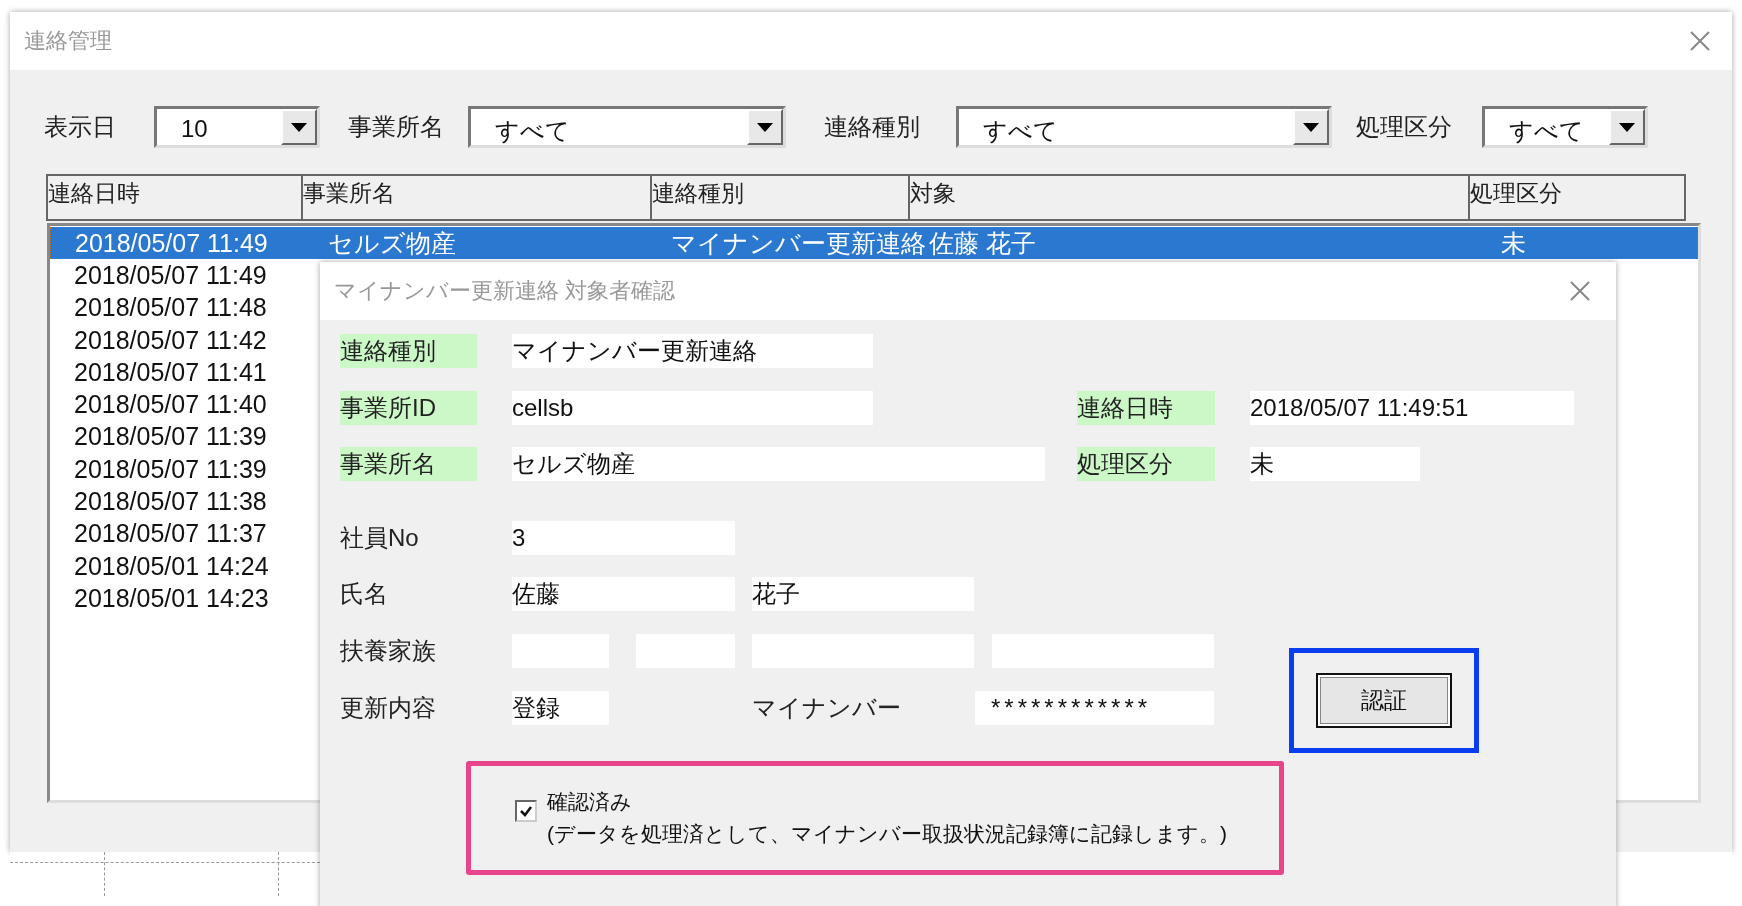  I want to click on field-label: 事業所名, so click(408, 464).